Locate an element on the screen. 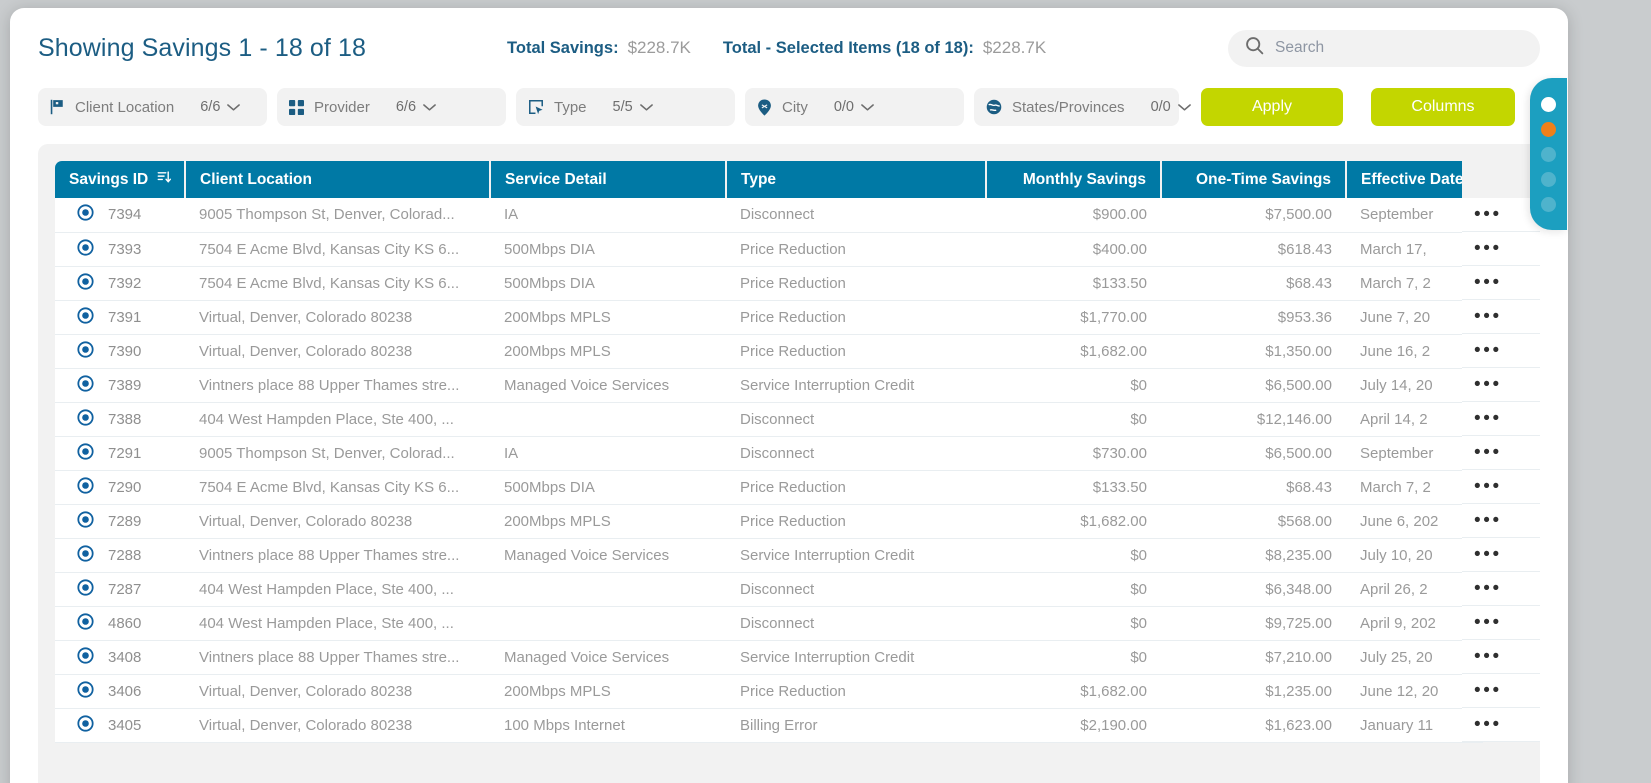  cell-type: Service Interruption Credit is located at coordinates (856, 385).